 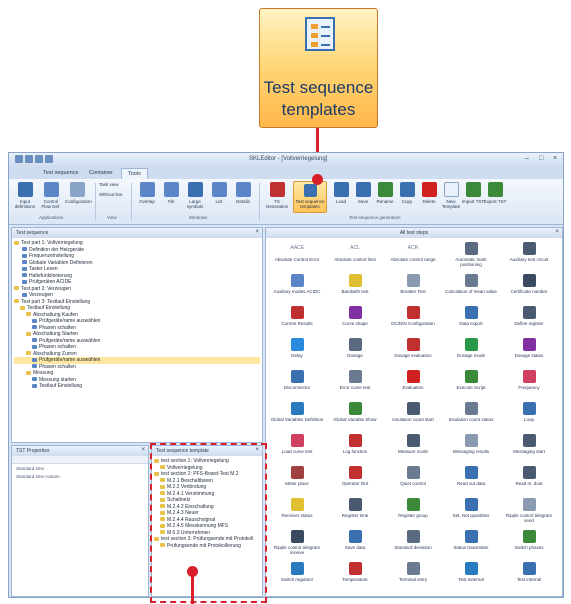 I want to click on test-step-item: Current Results, so click(x=297, y=316).